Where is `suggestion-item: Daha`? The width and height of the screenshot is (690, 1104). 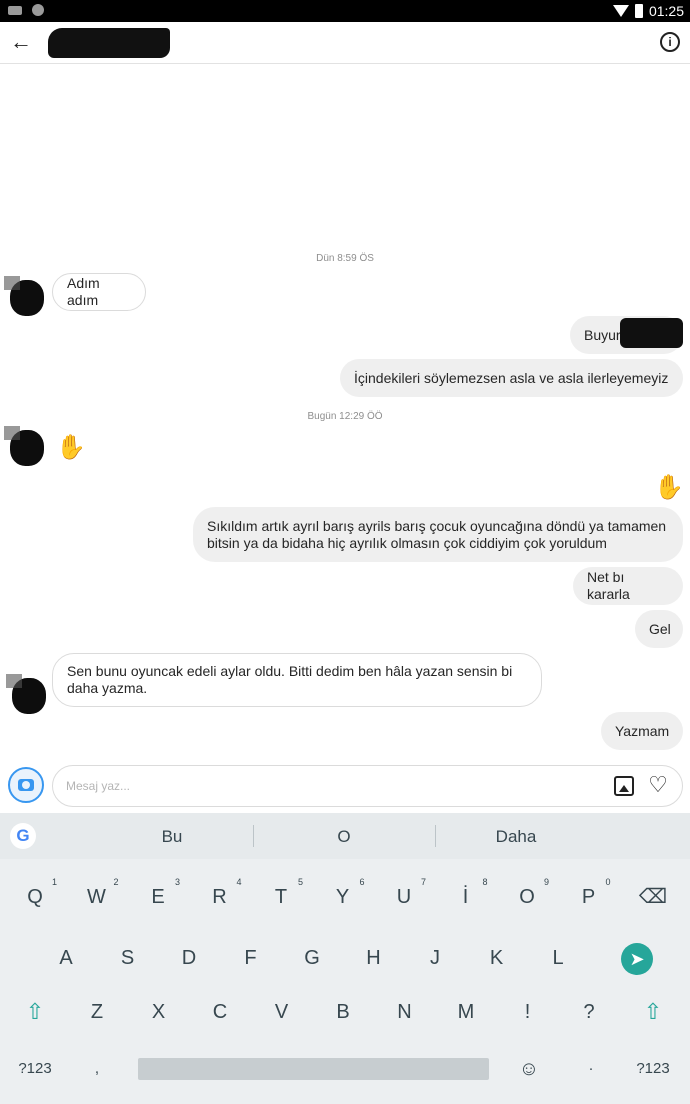 suggestion-item: Daha is located at coordinates (516, 837).